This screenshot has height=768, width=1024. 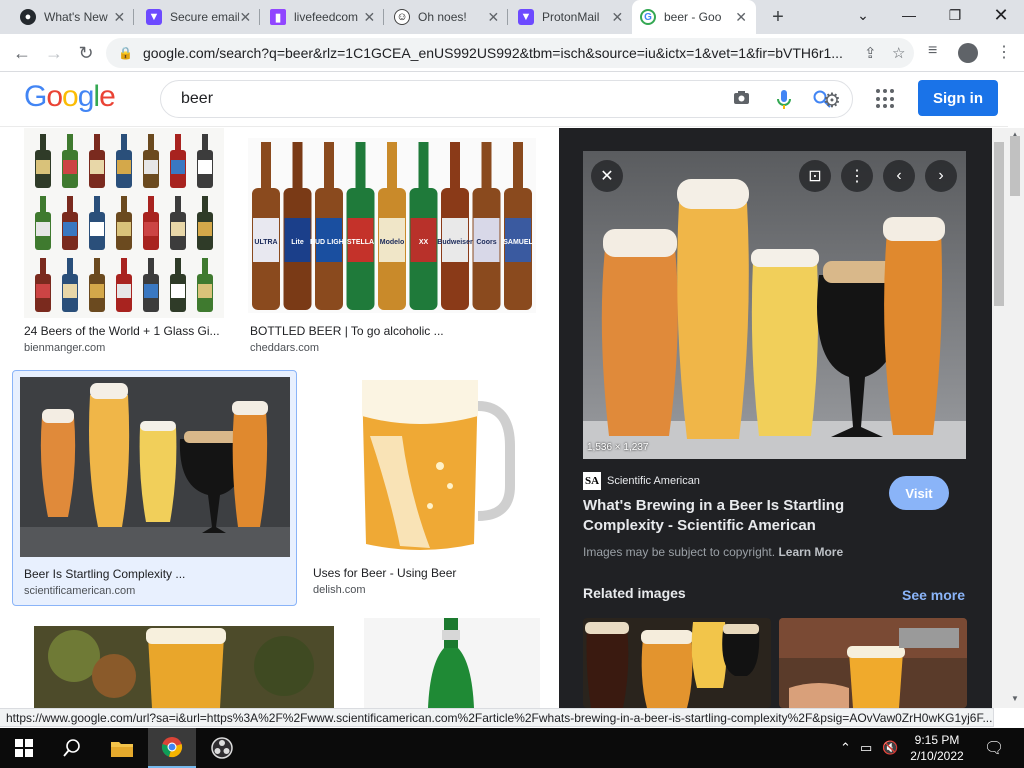 I want to click on forward-button: →, so click(x=54, y=53).